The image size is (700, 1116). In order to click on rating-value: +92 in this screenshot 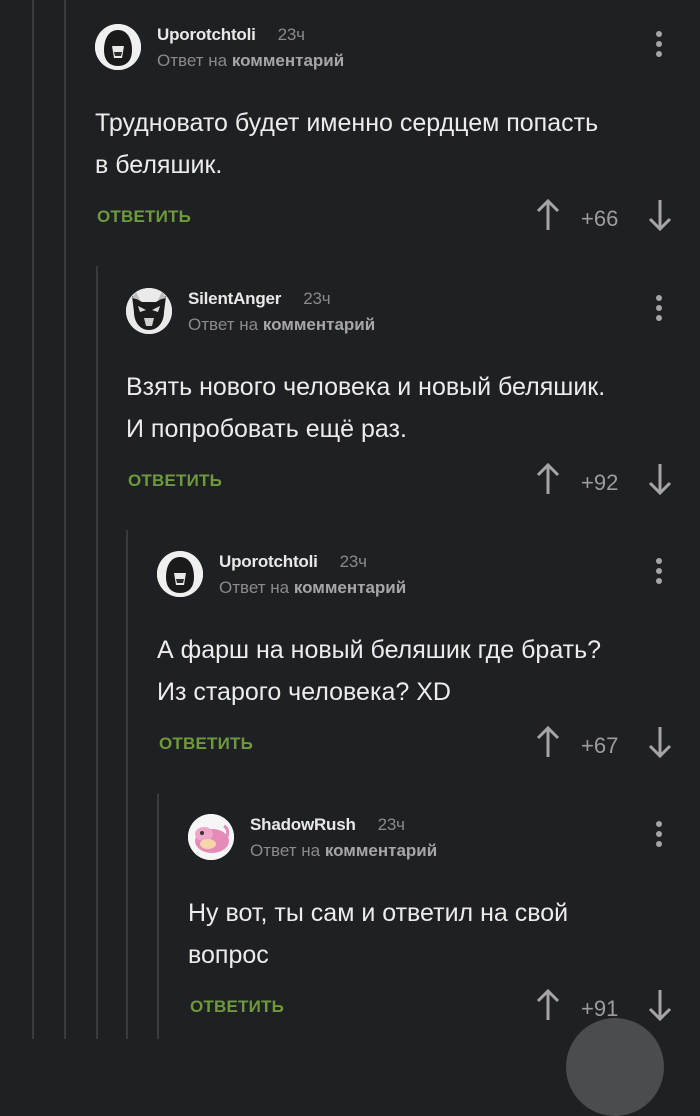, I will do `click(600, 482)`.